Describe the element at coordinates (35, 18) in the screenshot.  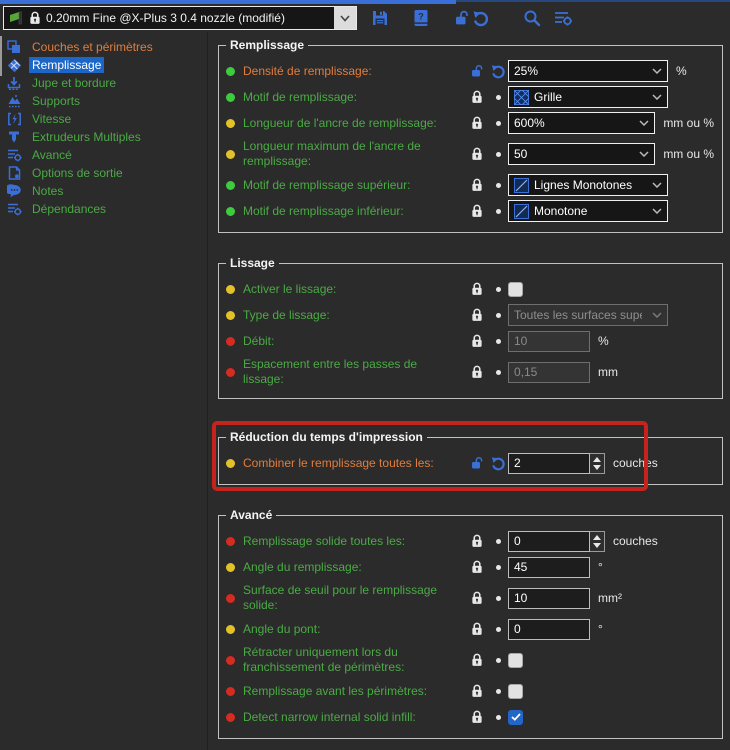
I see `preset-lock-icon` at that location.